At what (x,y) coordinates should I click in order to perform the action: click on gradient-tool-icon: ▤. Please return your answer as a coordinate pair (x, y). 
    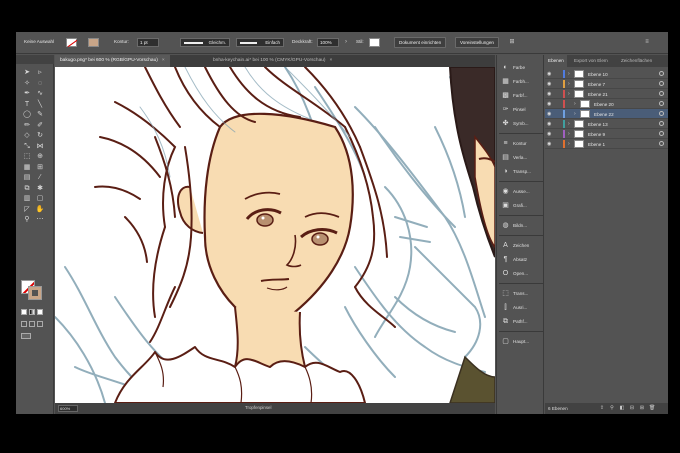
    Looking at the image, I should click on (27, 178).